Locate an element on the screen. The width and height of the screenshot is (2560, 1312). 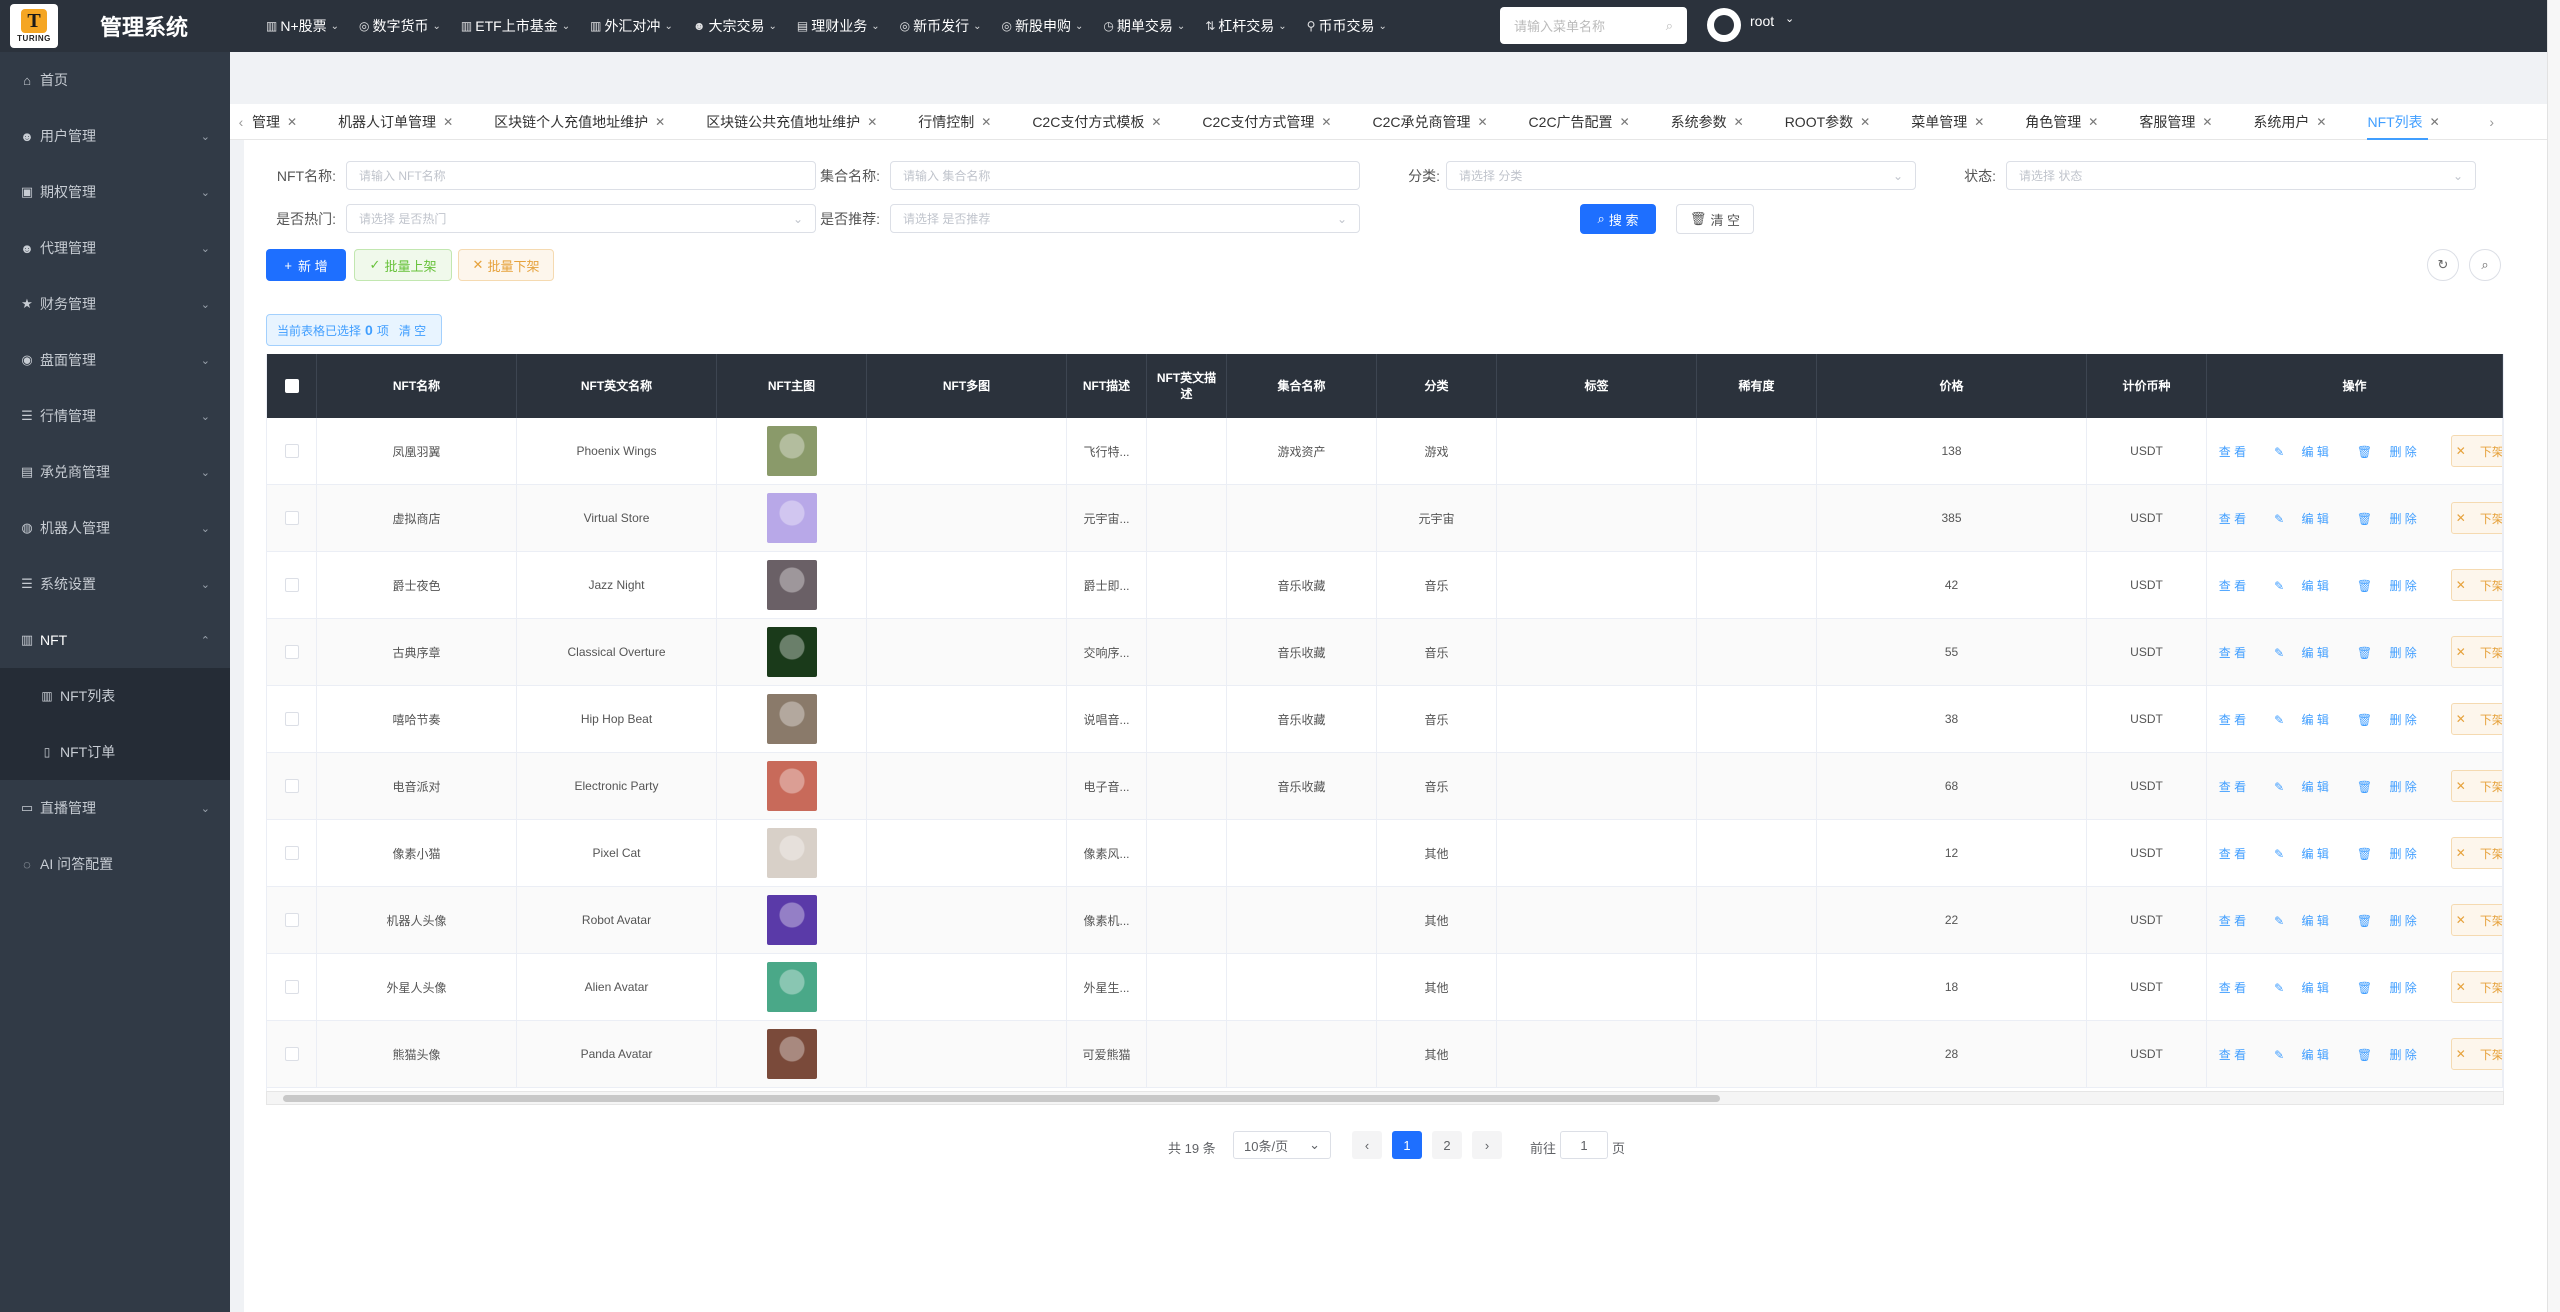
tab: 区块链个人充值地址维护 ✕ is located at coordinates (579, 122).